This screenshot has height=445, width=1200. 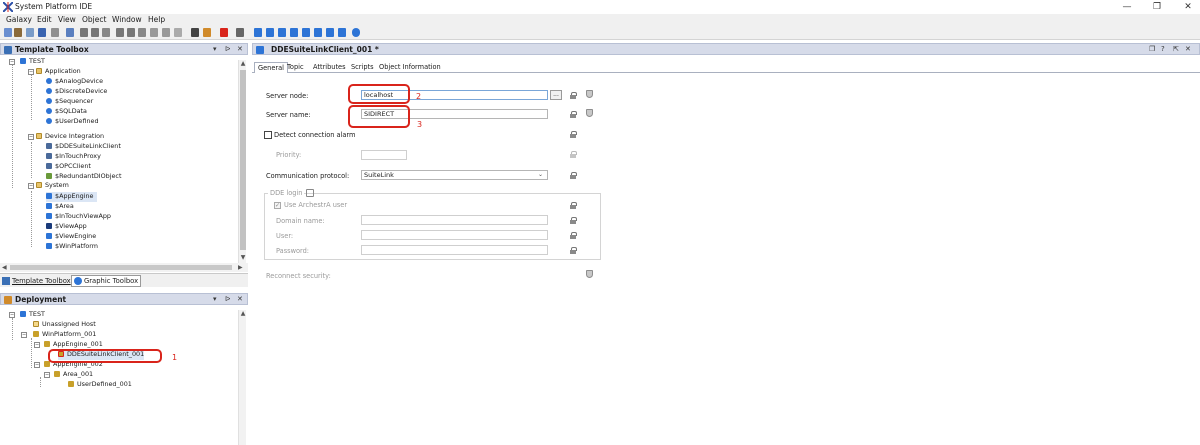 I want to click on scroll-thumb, so click(x=243, y=160).